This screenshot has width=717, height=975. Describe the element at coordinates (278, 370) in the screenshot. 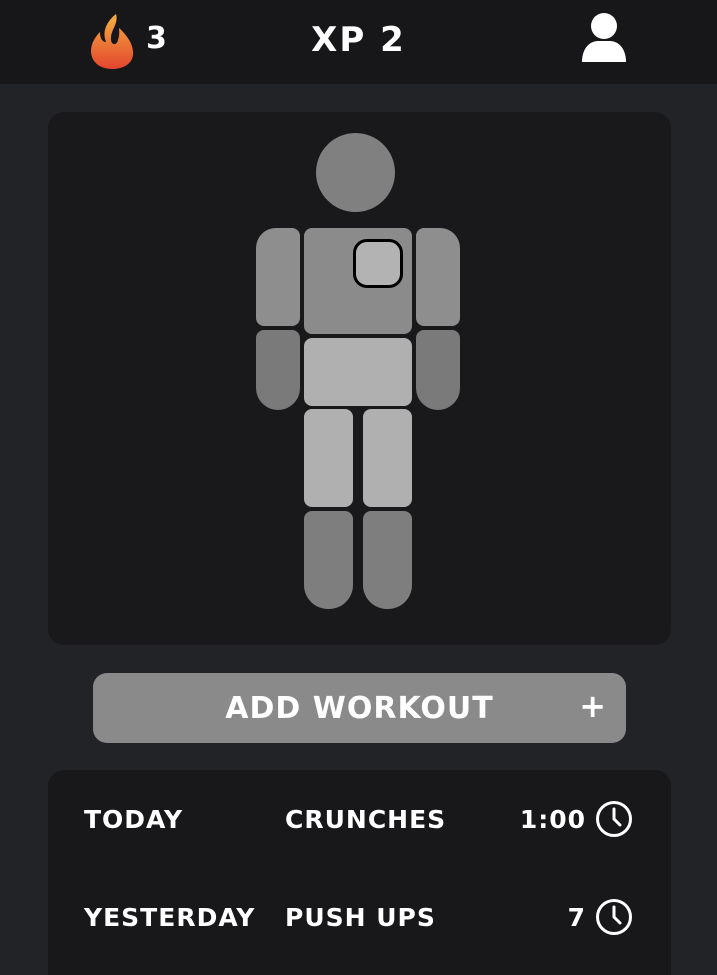

I see `body-part-forearm-left` at that location.